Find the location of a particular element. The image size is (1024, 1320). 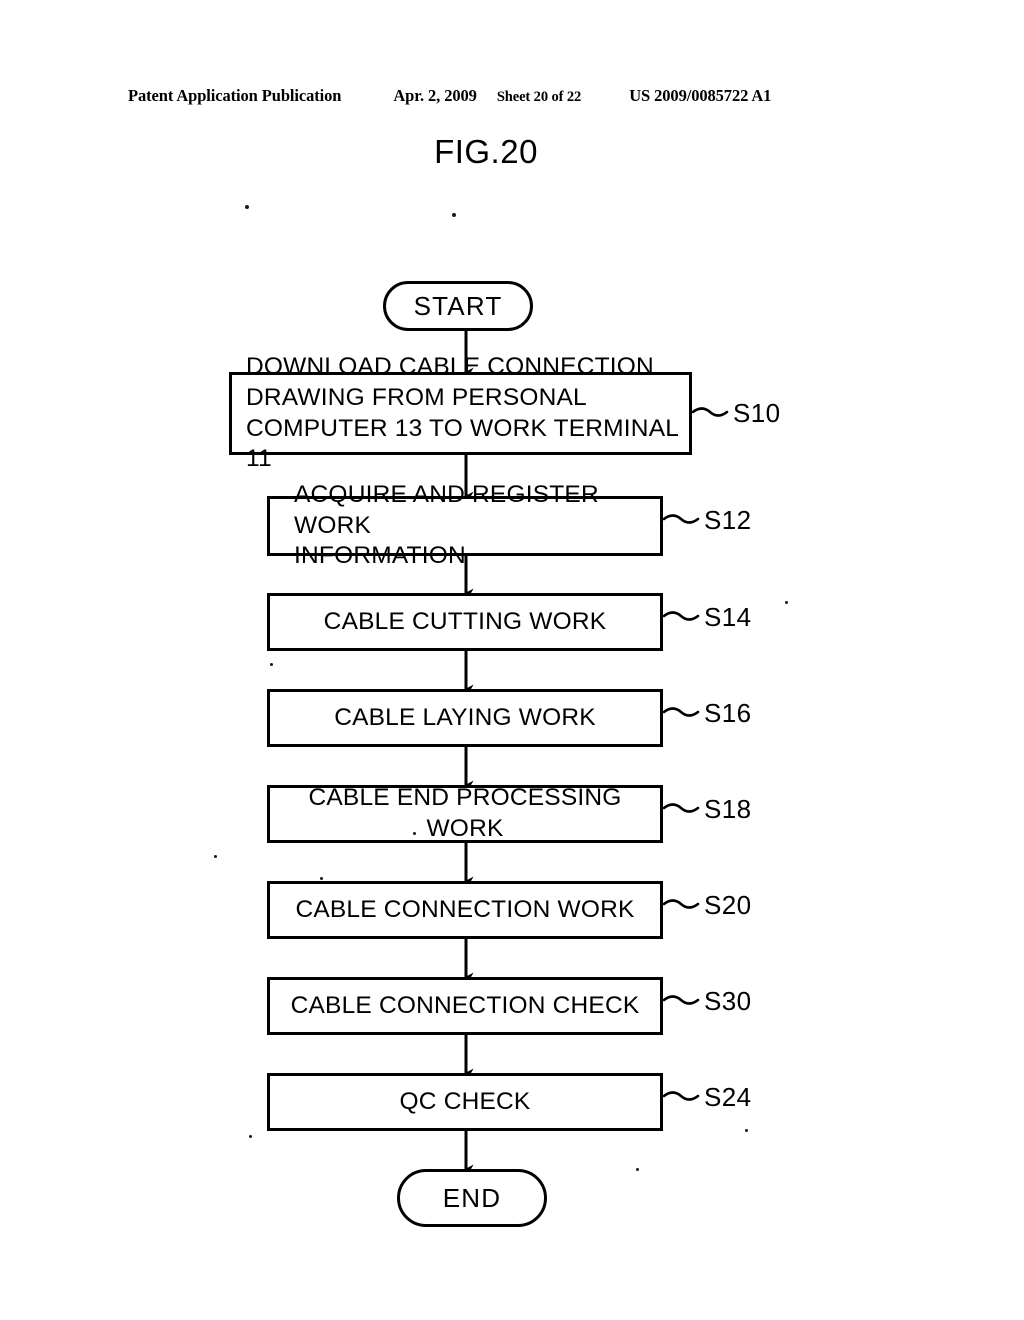

flow-node-step-5: CABLE END PROCESSING WORK is located at coordinates (465, 813).